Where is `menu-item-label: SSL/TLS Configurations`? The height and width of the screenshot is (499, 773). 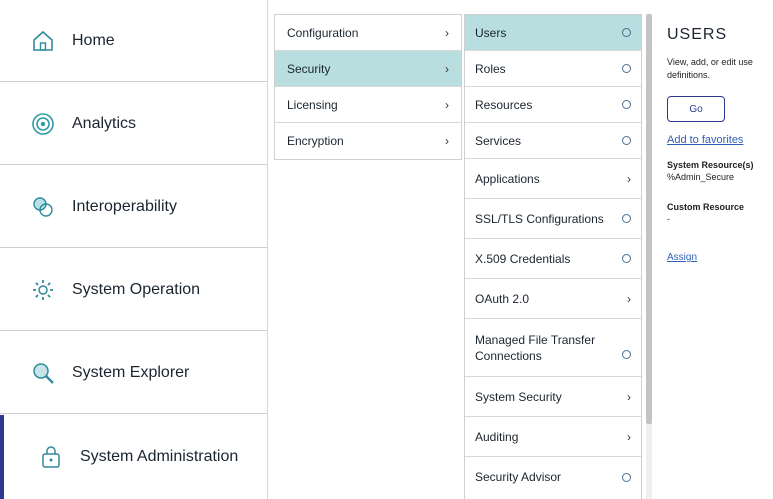 menu-item-label: SSL/TLS Configurations is located at coordinates (539, 218).